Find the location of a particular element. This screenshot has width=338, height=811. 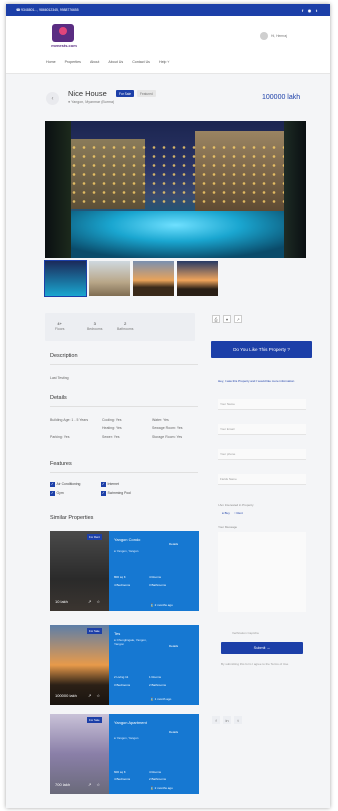

stat-bathrooms: 2 Bathrooms is located at coordinates (125, 326).